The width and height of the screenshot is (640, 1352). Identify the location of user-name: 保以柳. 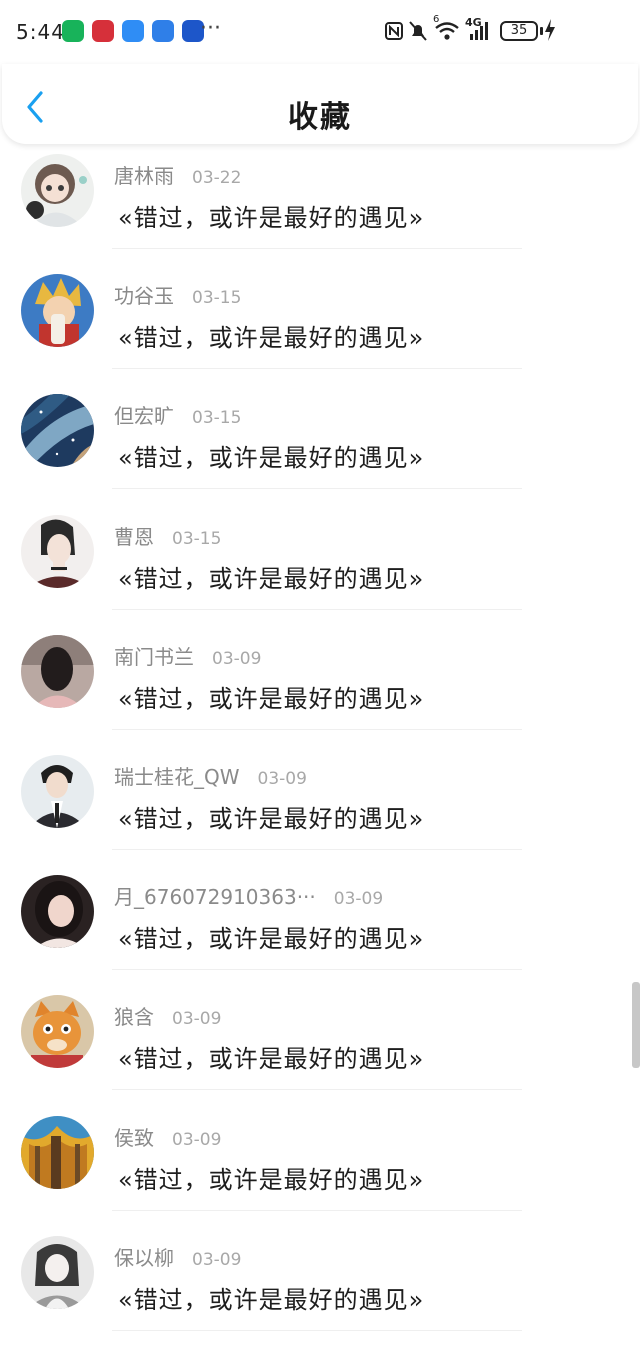
(144, 1257).